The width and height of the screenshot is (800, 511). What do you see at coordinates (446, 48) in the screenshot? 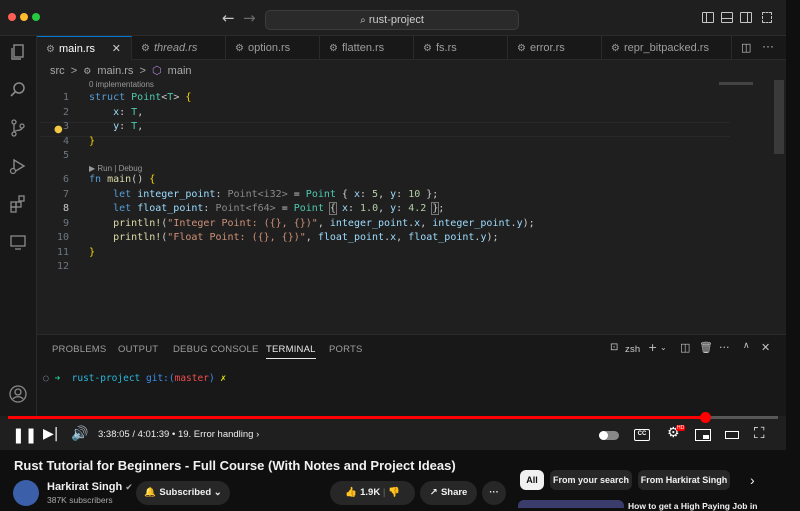
I see `tab-label: fs.rs` at bounding box center [446, 48].